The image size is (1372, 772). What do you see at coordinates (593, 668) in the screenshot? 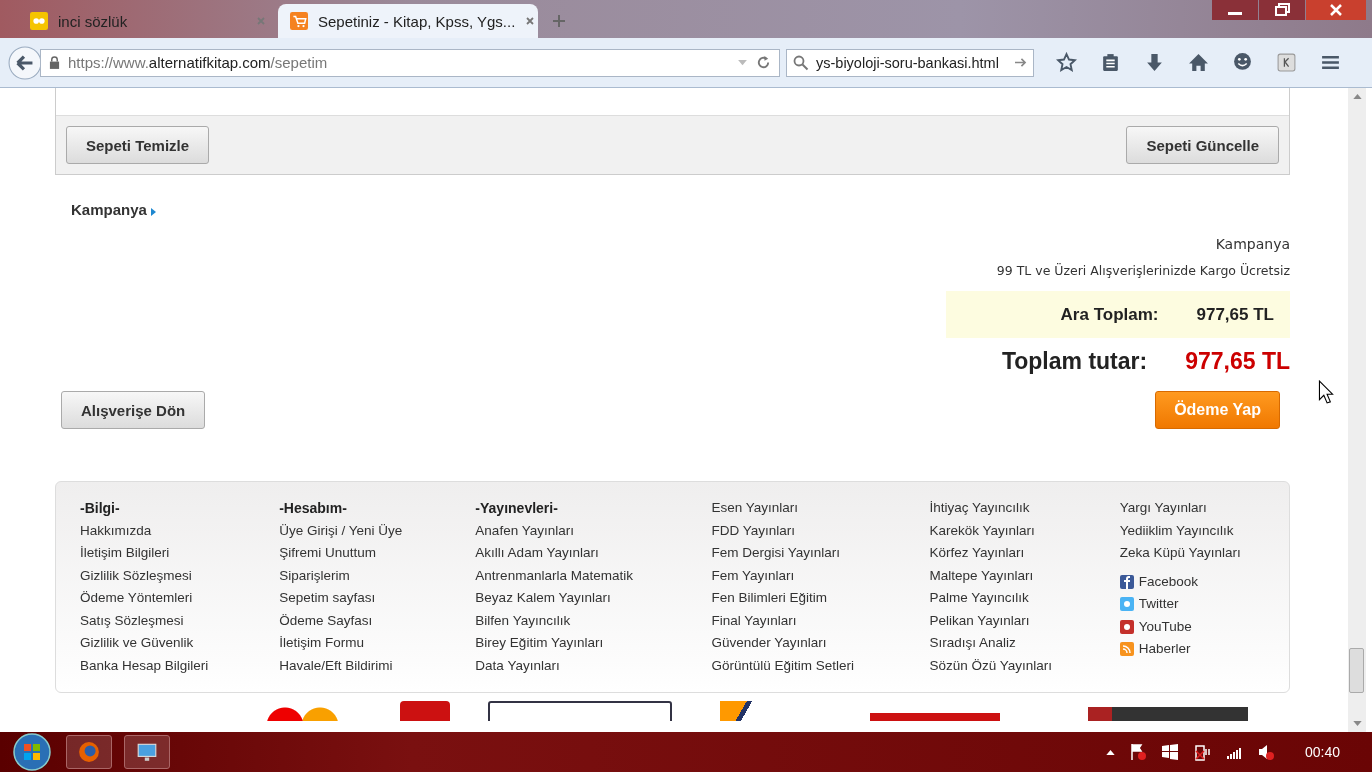
I see `footer-link: Data Yayınları` at bounding box center [593, 668].